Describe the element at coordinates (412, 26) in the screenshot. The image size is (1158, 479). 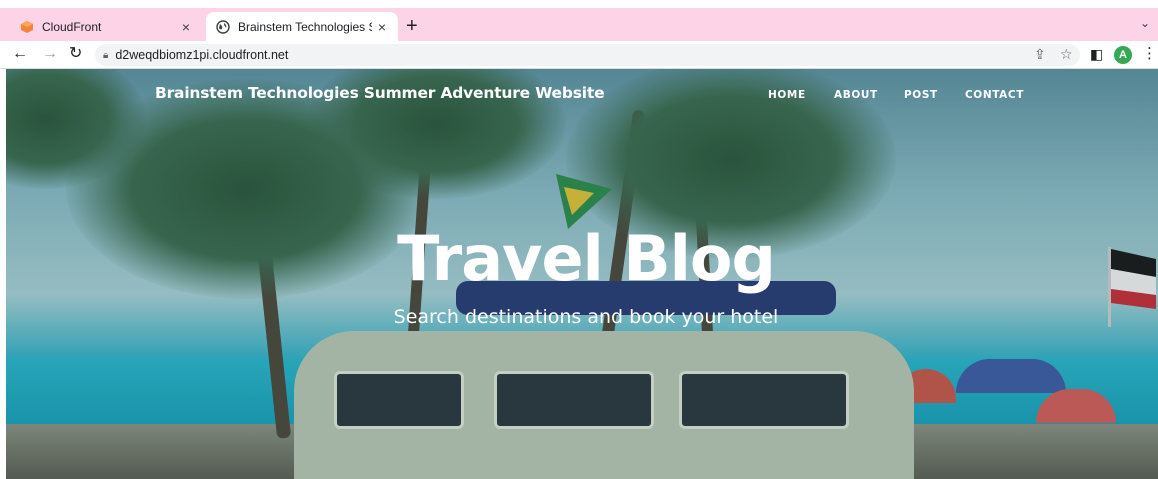
I see `new-tab-button: +` at that location.